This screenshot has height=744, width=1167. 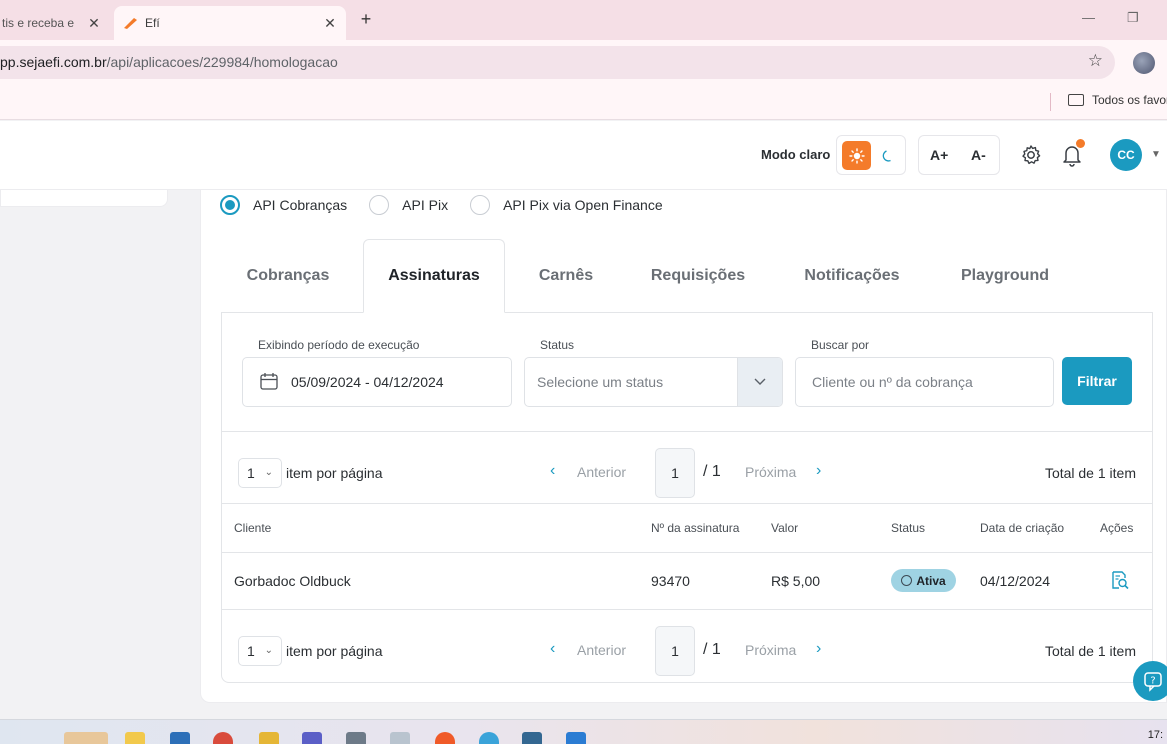 I want to click on system-clock: 17:, so click(x=1155, y=735).